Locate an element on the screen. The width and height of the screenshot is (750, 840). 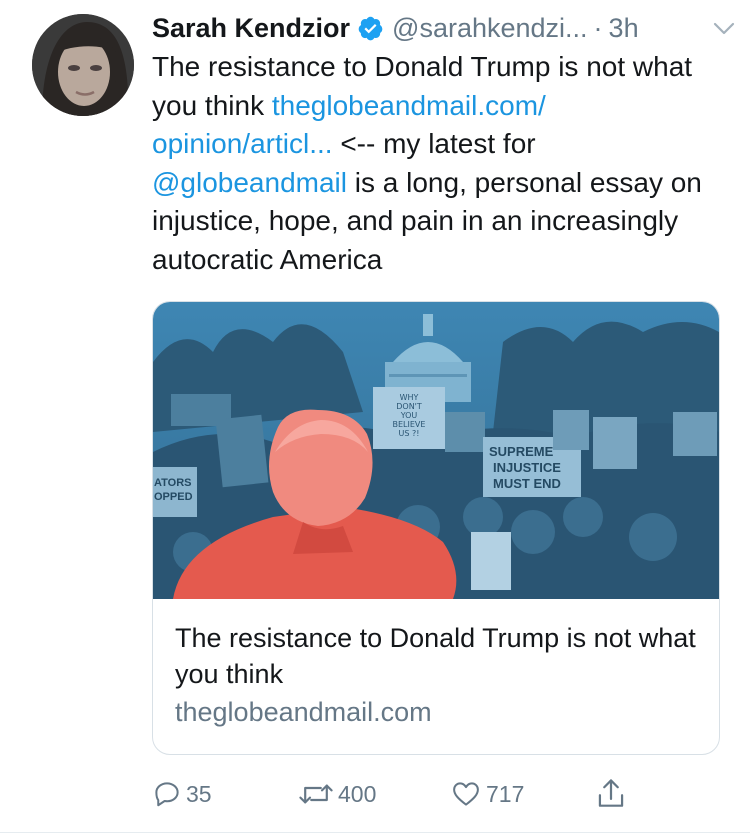
share-button is located at coordinates (611, 794).